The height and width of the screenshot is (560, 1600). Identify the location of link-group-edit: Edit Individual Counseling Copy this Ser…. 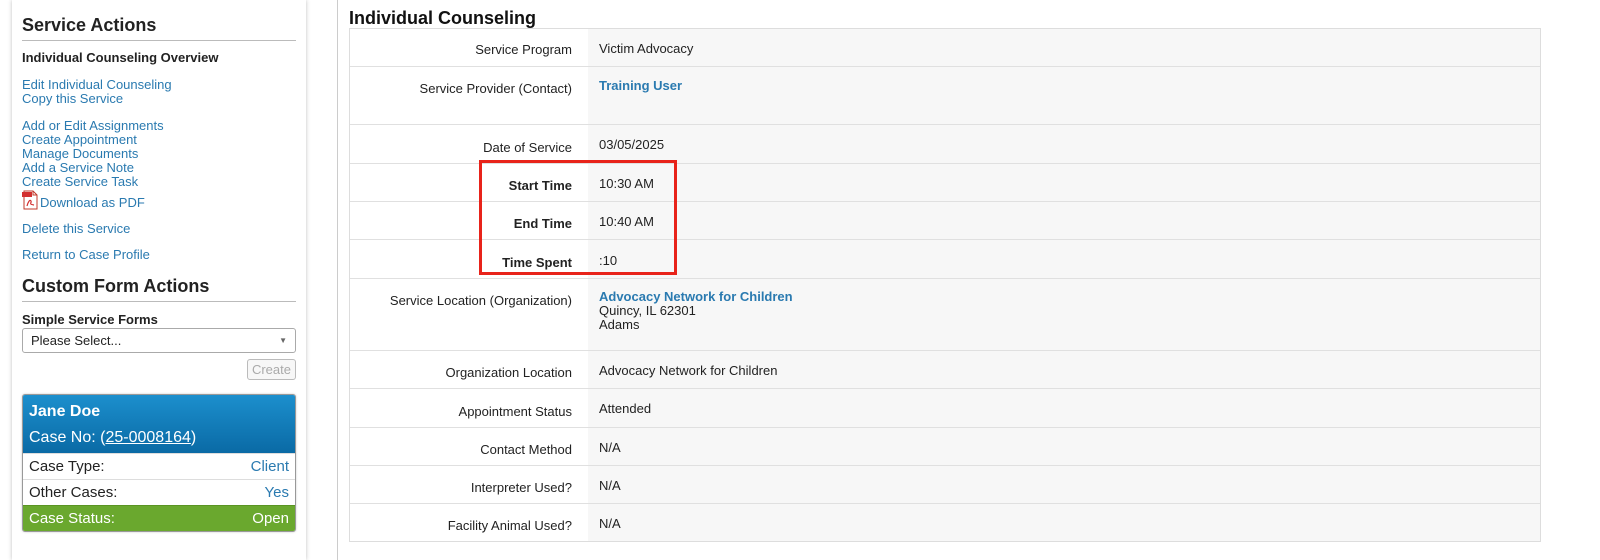
(159, 92).